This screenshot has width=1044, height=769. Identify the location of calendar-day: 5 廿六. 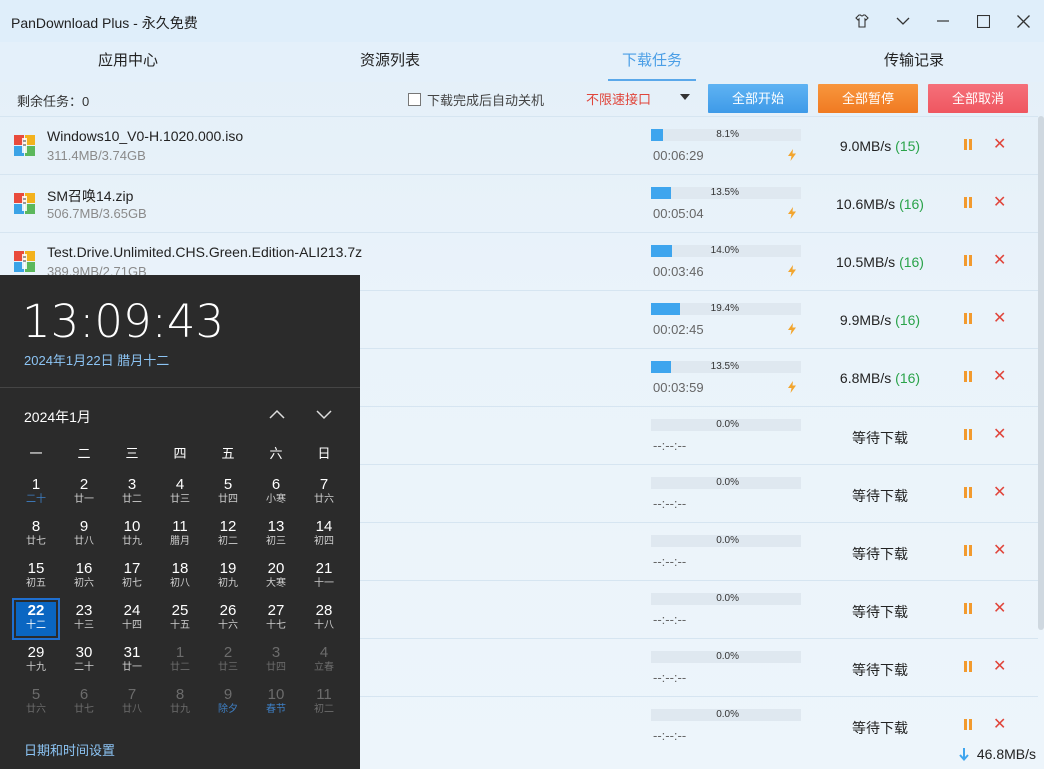
(36, 703).